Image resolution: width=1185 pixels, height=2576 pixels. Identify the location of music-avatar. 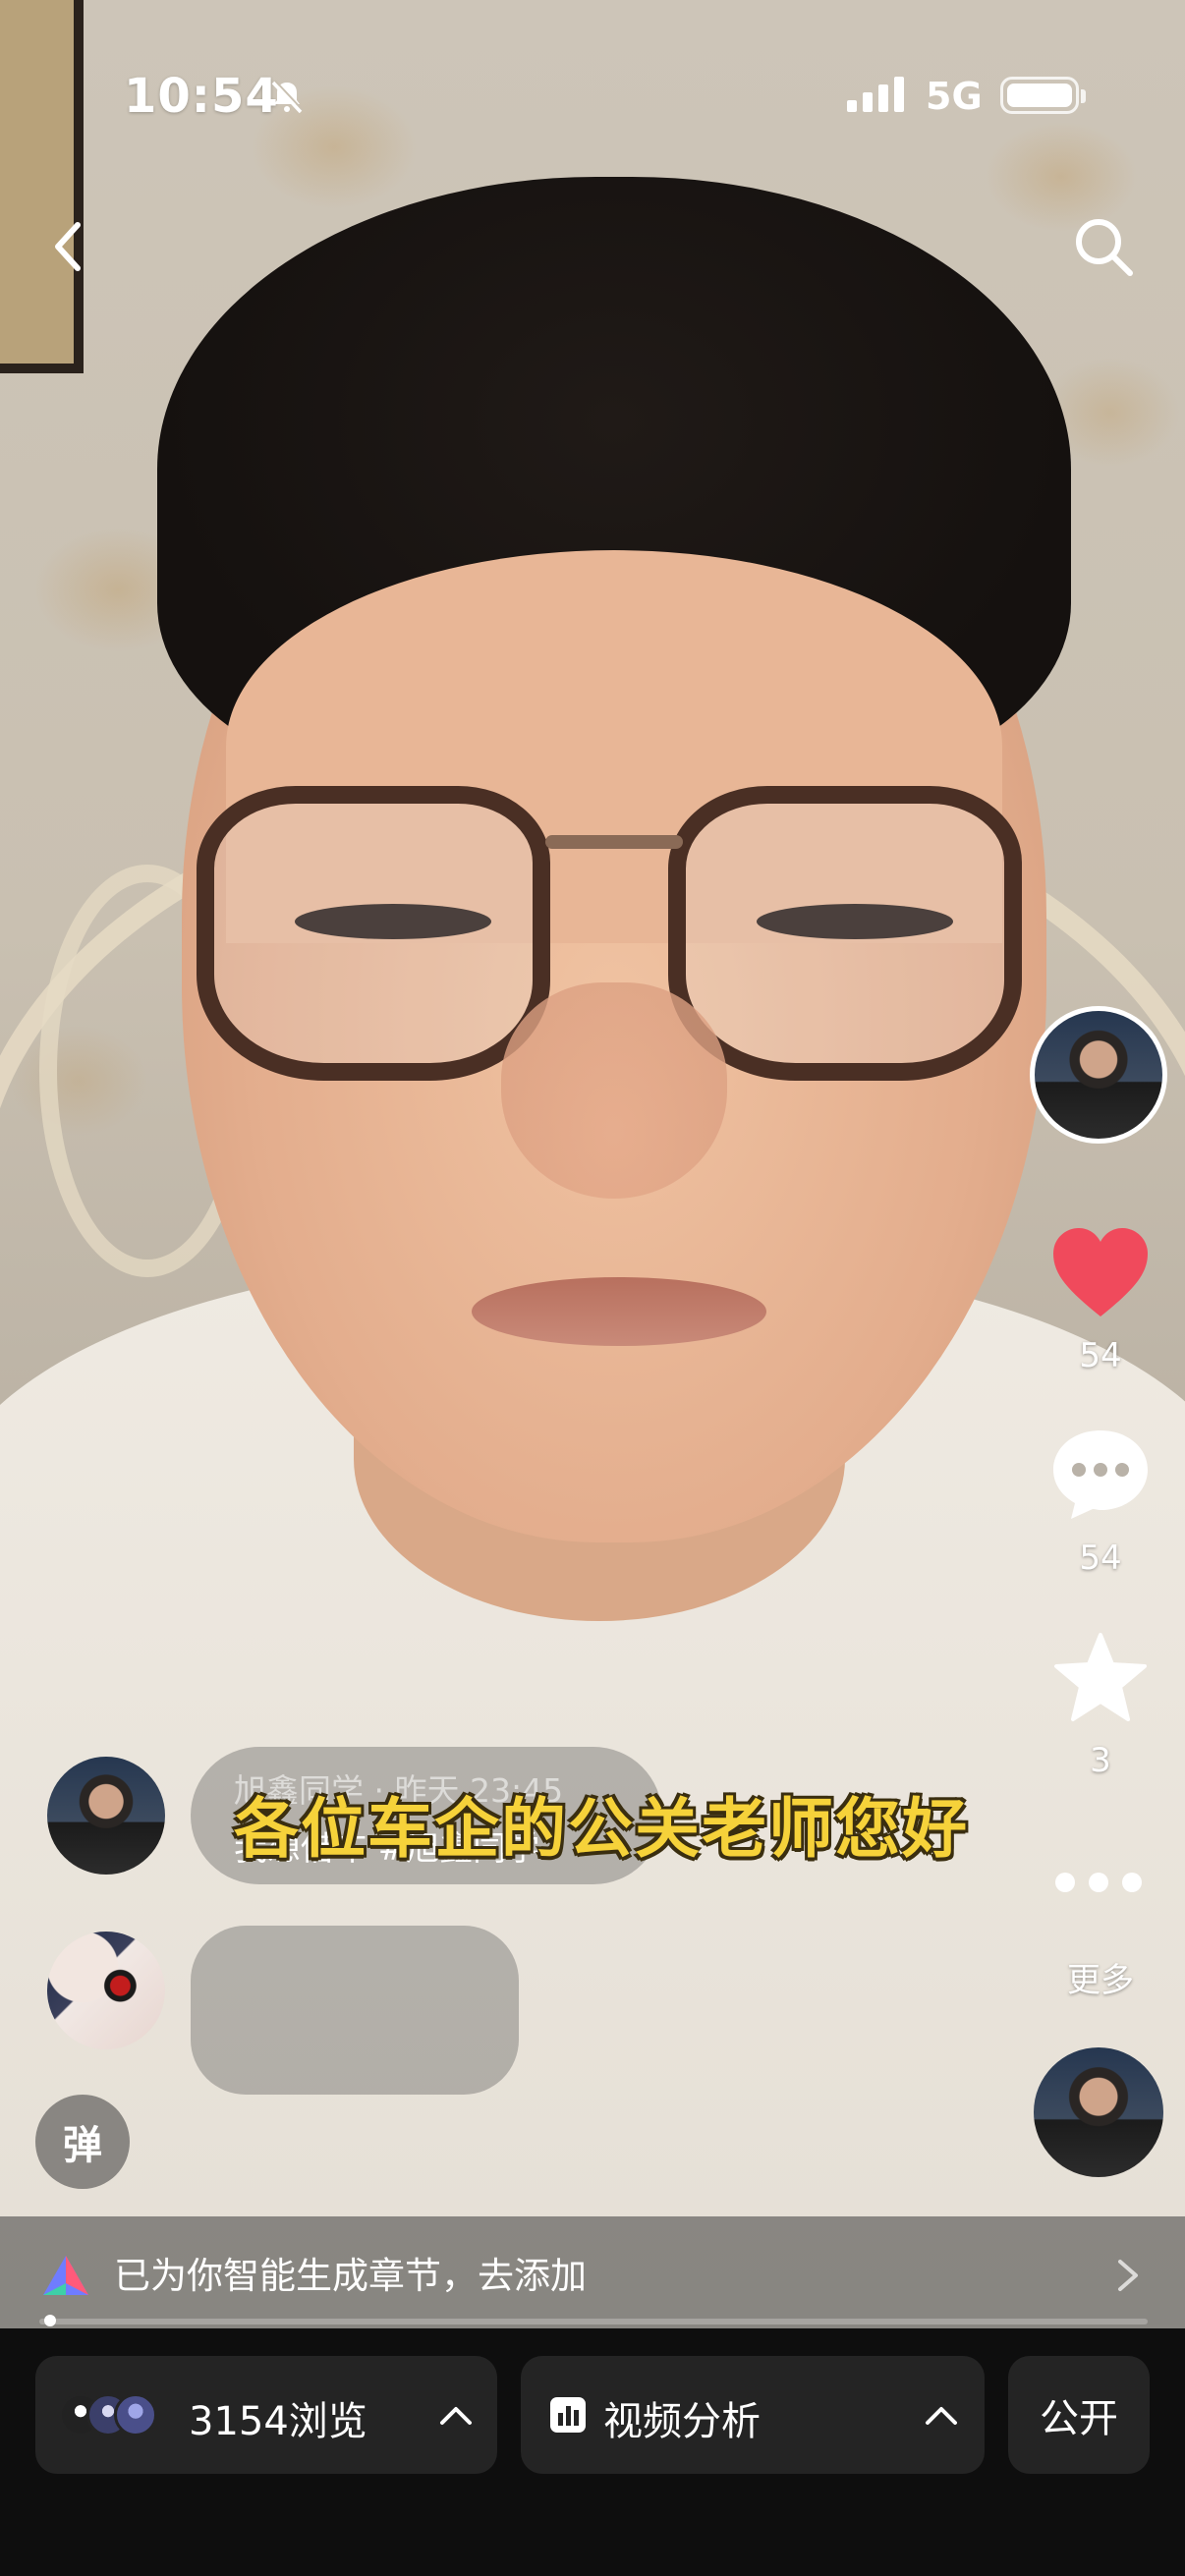
(1099, 2112).